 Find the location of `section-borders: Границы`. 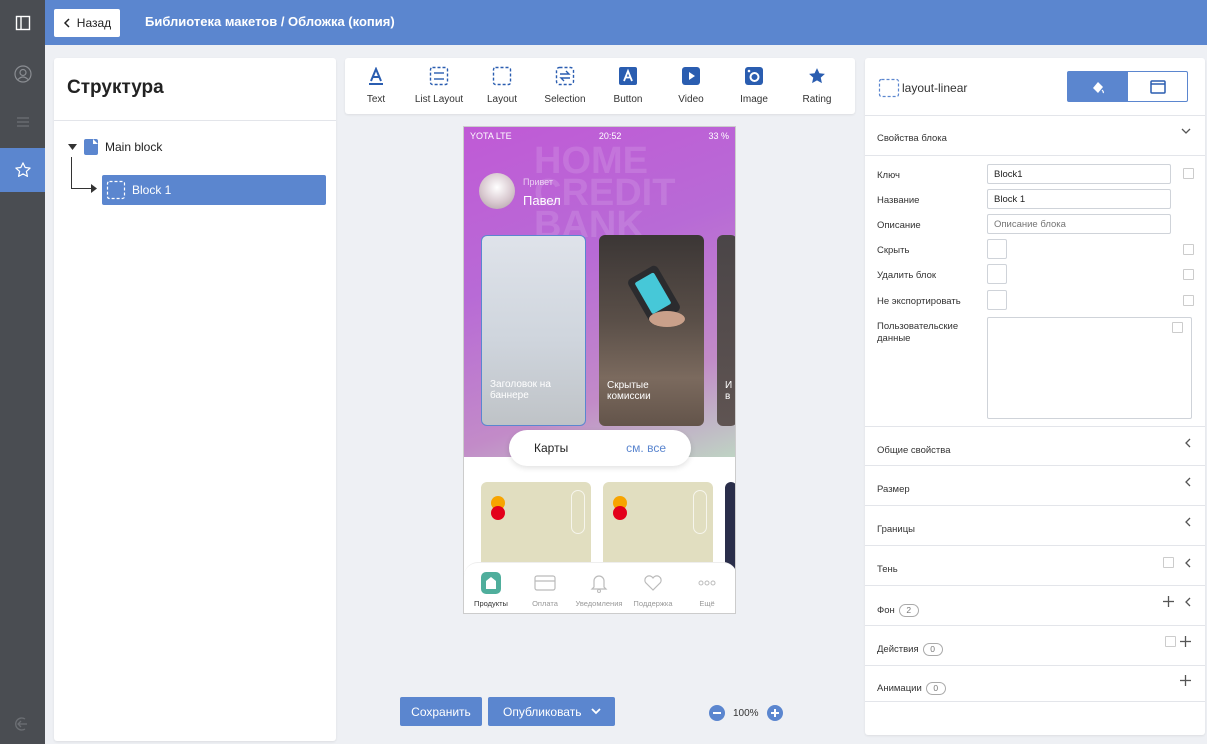

section-borders: Границы is located at coordinates (1035, 526).